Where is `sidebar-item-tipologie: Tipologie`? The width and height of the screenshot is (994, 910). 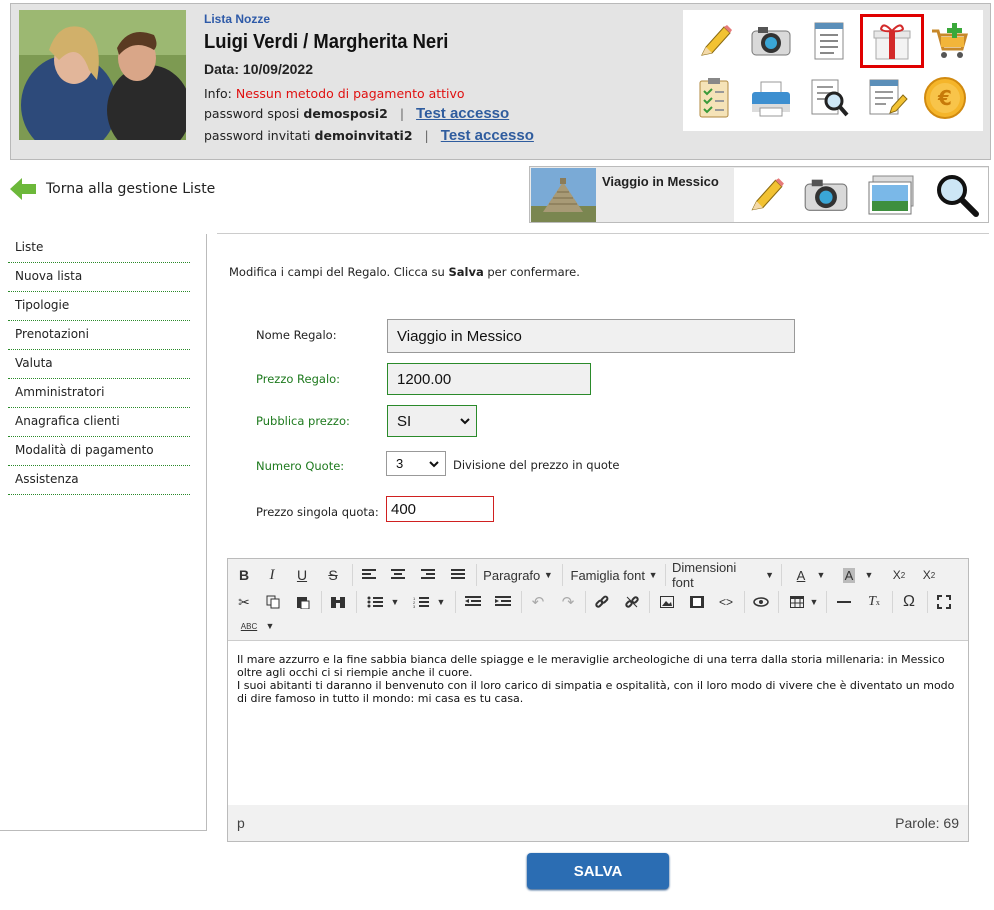
sidebar-item-tipologie: Tipologie is located at coordinates (99, 306).